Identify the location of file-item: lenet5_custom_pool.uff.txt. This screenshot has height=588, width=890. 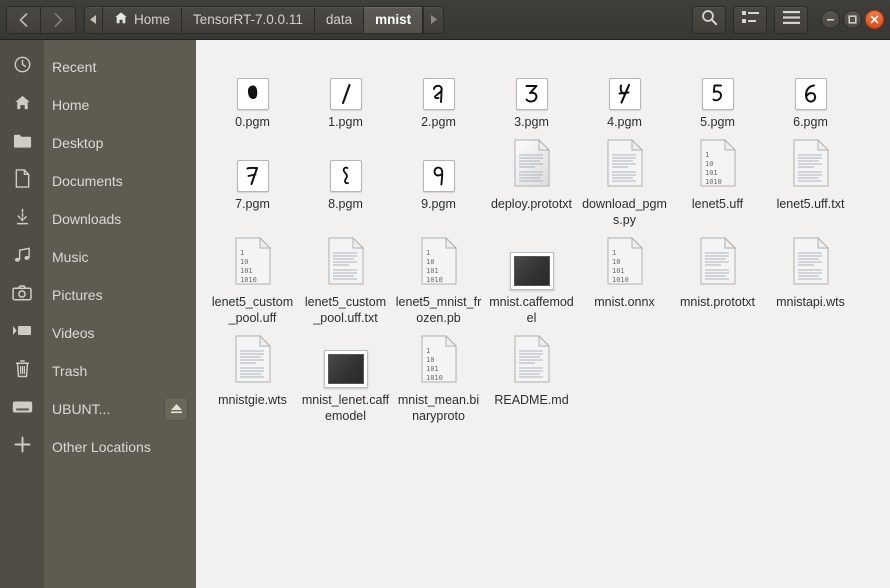
(345, 277).